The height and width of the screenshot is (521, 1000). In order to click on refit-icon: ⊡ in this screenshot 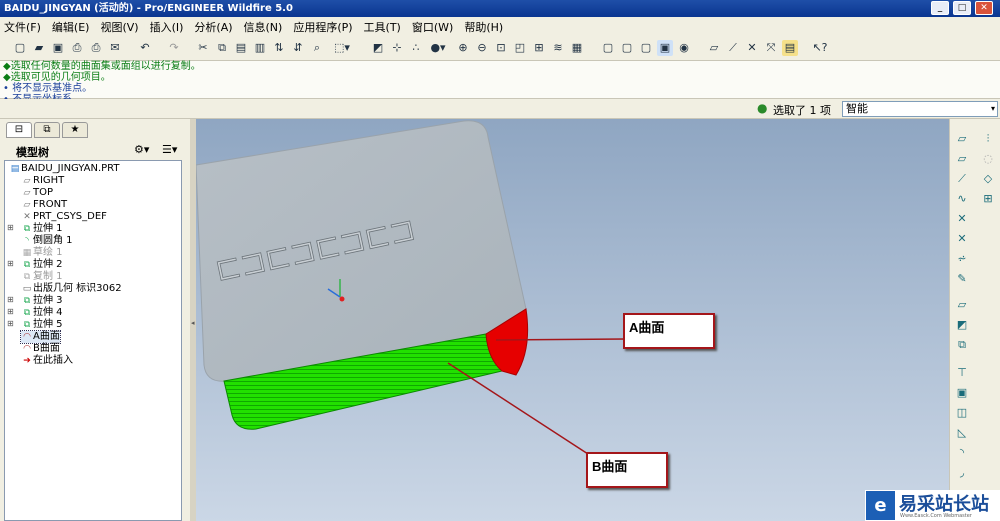, I will do `click(501, 48)`.